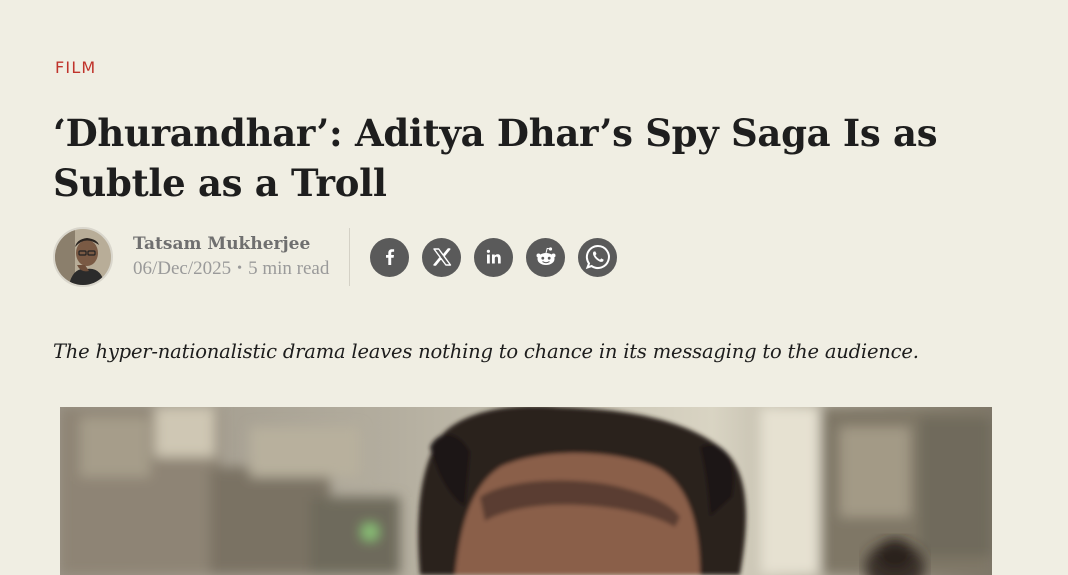  I want to click on author-photo, so click(83, 257).